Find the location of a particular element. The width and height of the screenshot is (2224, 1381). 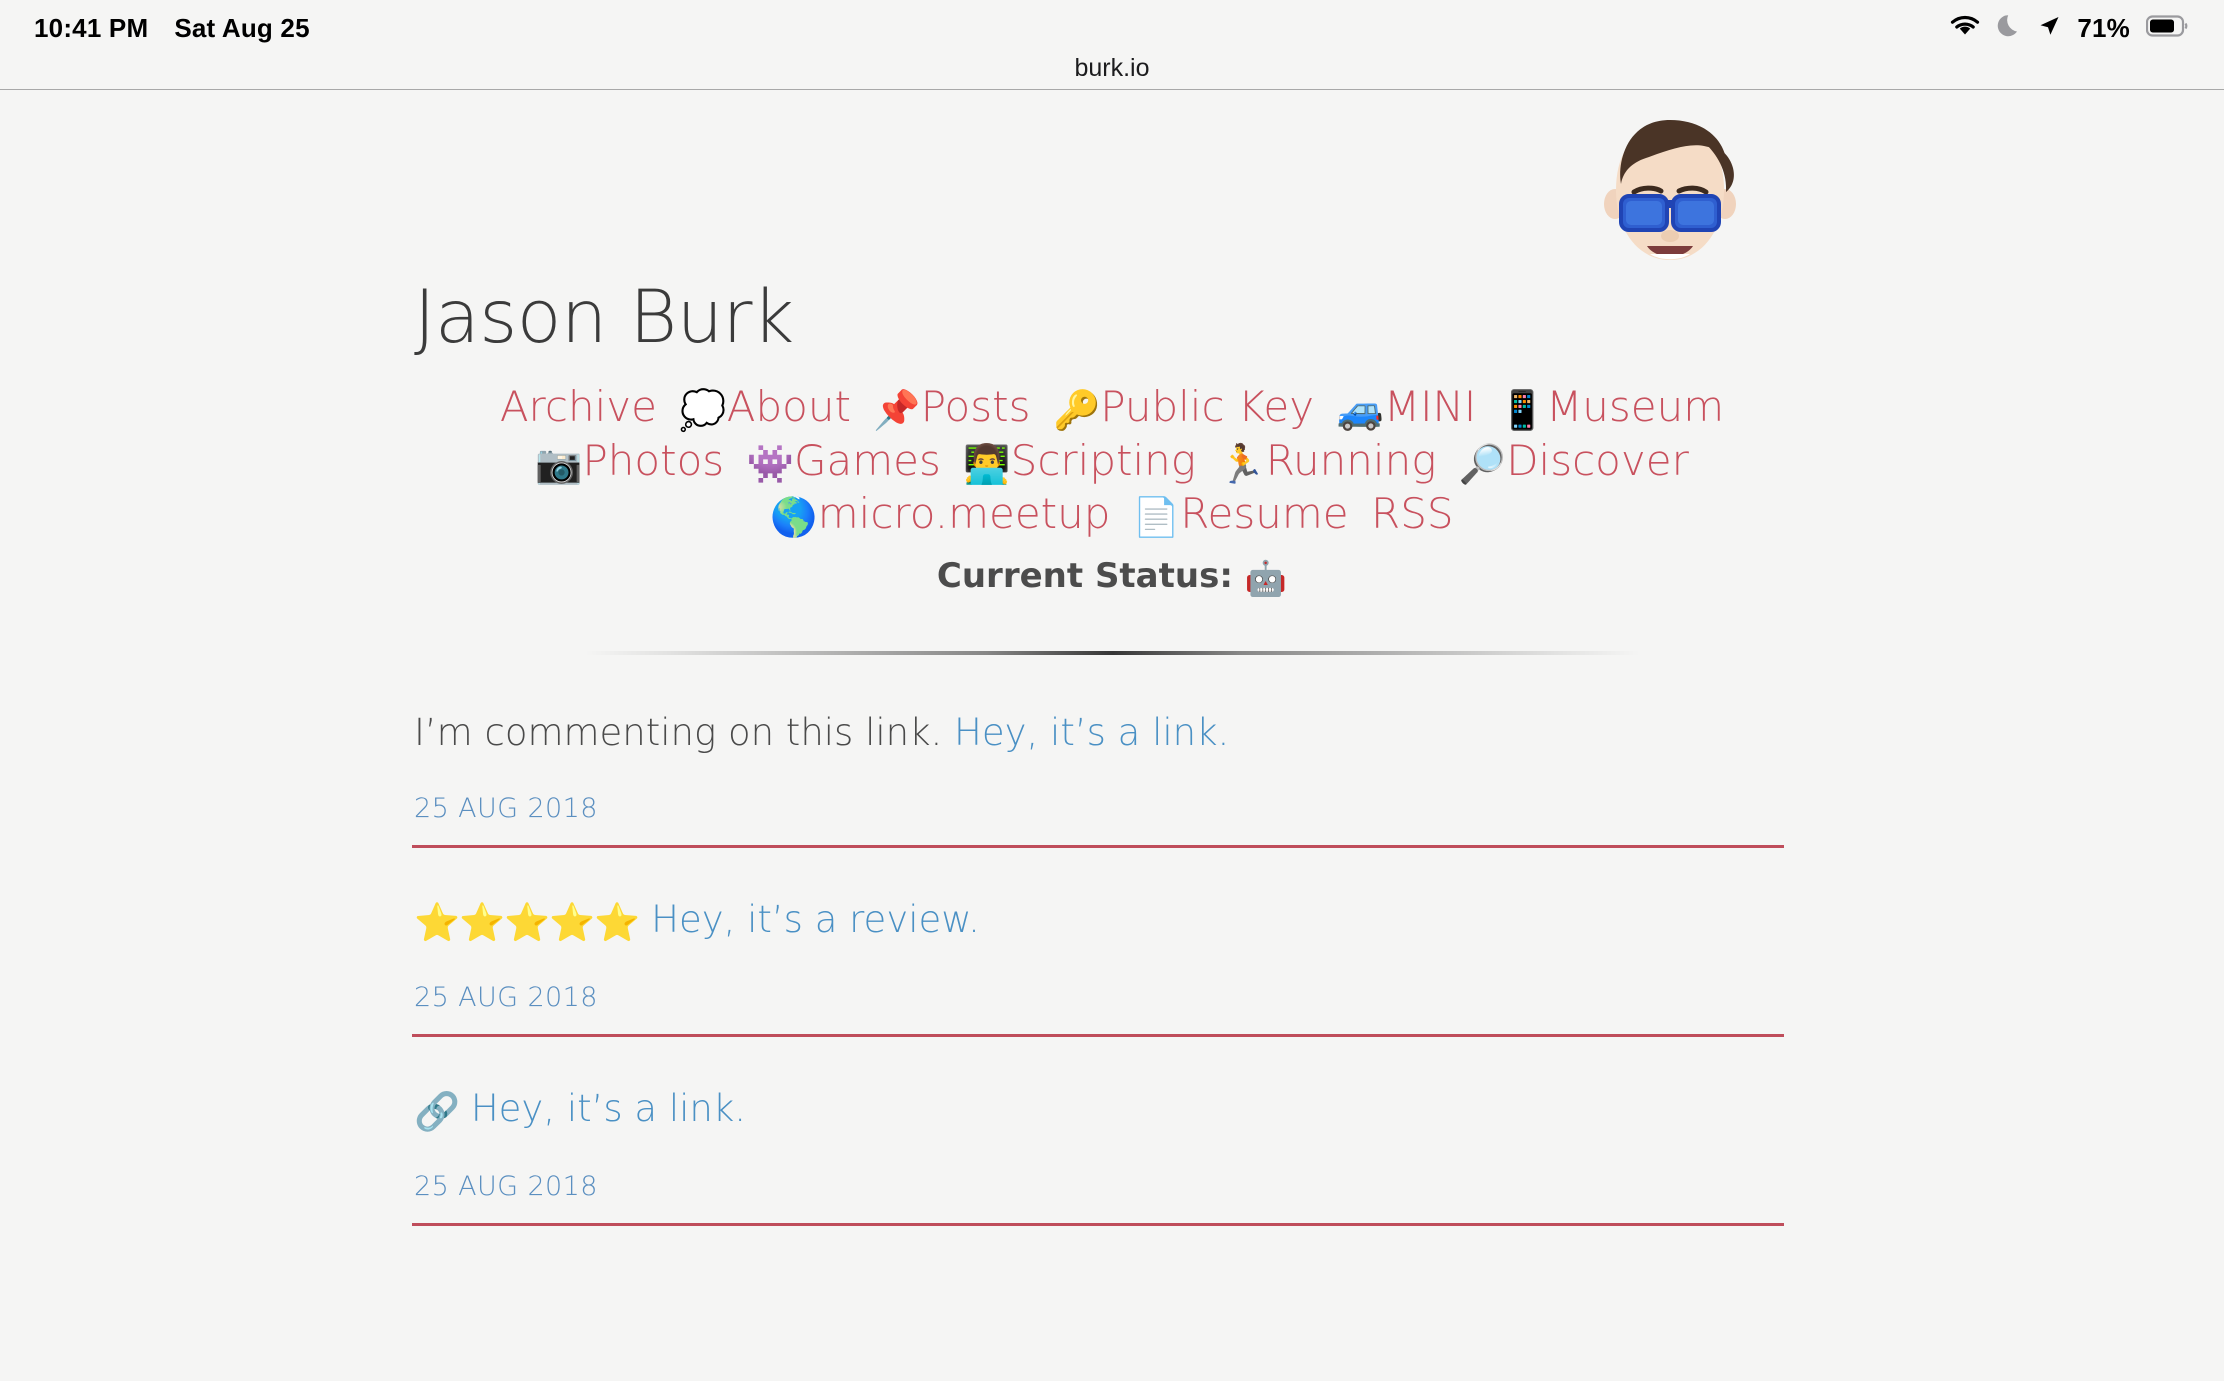

nav-emoji-icon: 📄 is located at coordinates (1156, 517).